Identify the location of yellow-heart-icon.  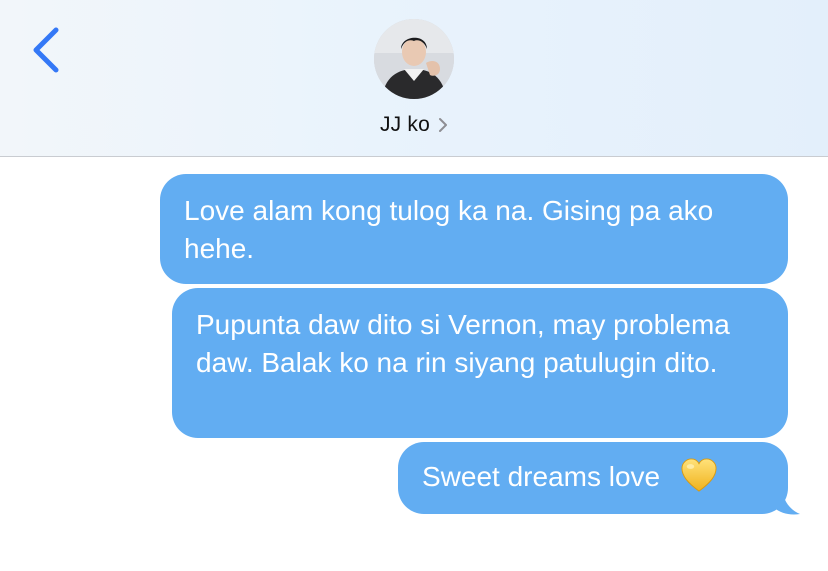
(699, 475).